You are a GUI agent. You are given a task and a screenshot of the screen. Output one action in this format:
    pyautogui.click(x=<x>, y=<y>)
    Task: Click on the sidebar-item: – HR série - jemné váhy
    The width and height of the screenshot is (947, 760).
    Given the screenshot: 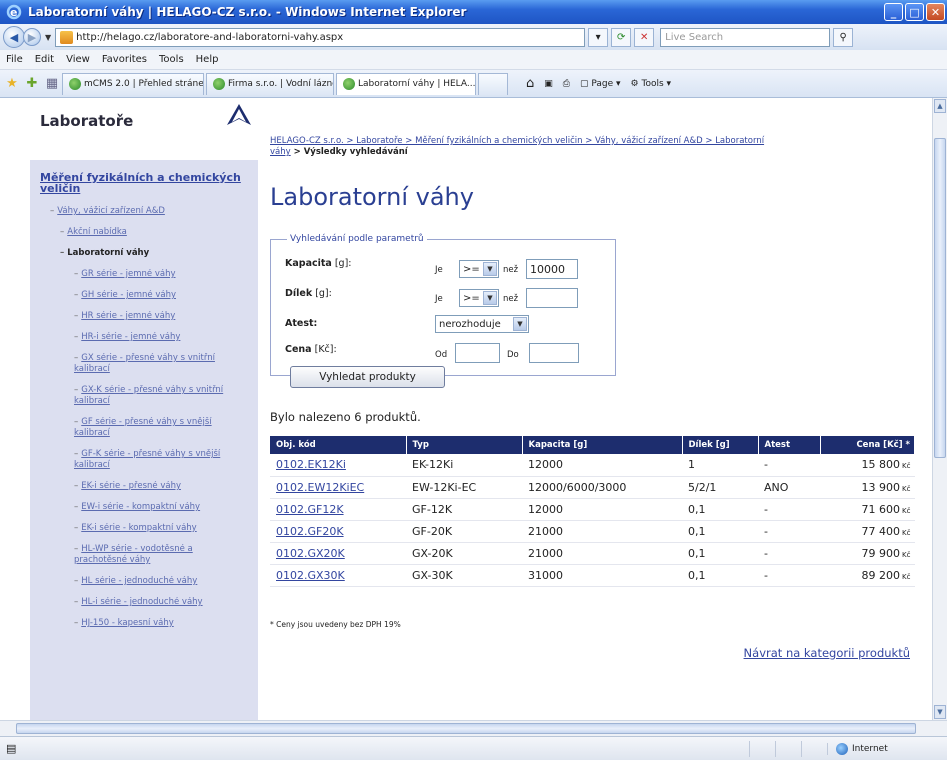 What is the action you would take?
    pyautogui.click(x=135, y=316)
    